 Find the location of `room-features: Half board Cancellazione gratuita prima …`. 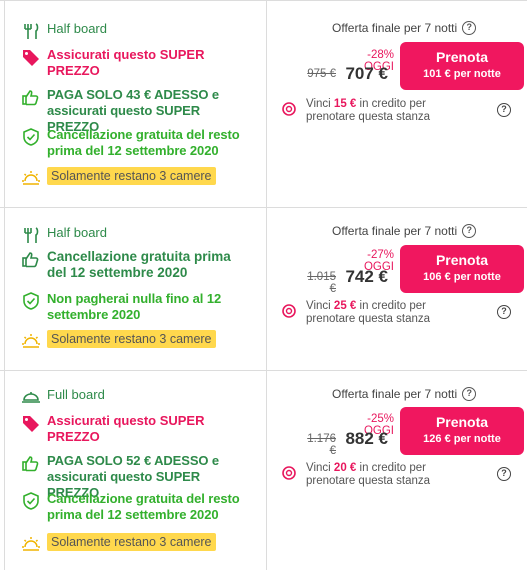

room-features: Half board Cancellazione gratuita prima … is located at coordinates (135, 289).